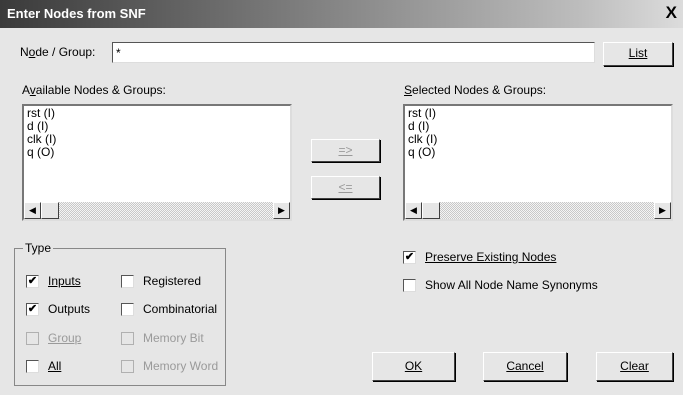  Describe the element at coordinates (634, 366) in the screenshot. I see `clear-button: Clear` at that location.